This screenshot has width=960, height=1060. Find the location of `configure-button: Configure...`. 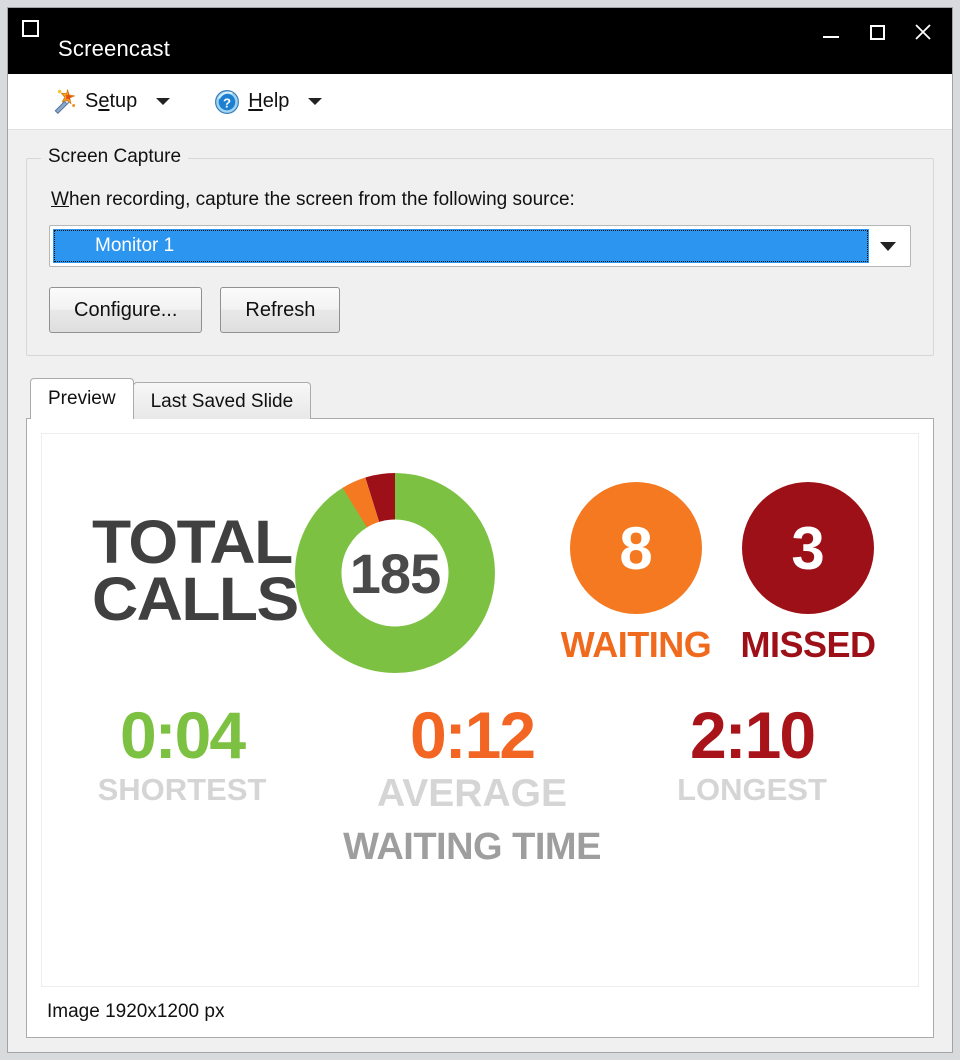

configure-button: Configure... is located at coordinates (126, 310).